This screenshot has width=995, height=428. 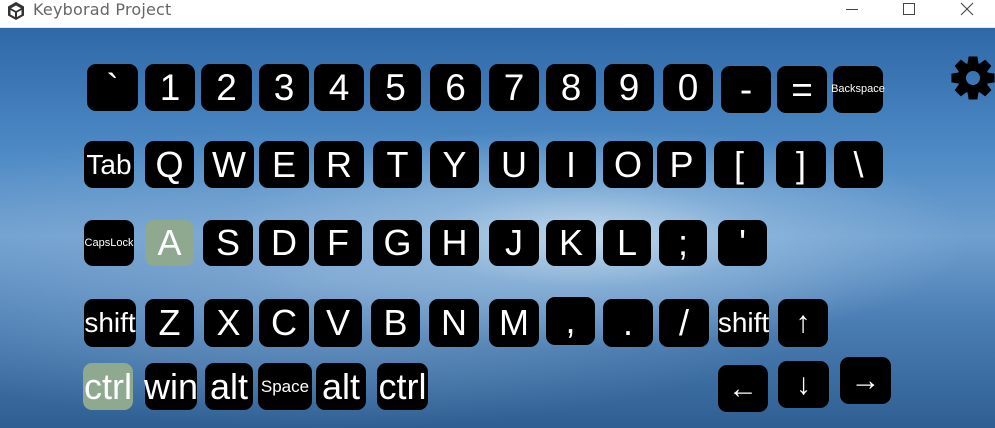 I want to click on key-label: F, so click(x=338, y=242).